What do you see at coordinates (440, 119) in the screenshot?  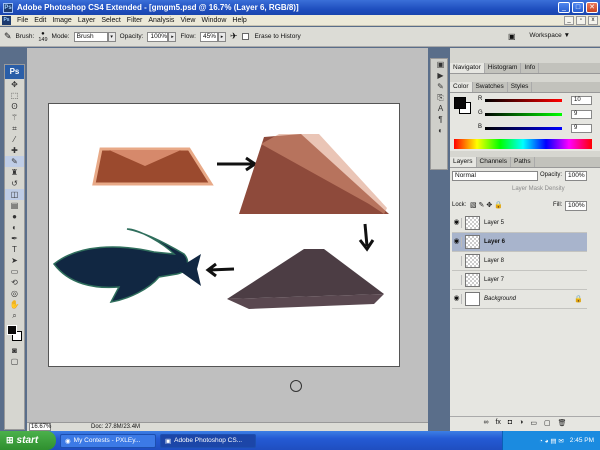 I see `paragraph-panel-icon: ¶` at bounding box center [440, 119].